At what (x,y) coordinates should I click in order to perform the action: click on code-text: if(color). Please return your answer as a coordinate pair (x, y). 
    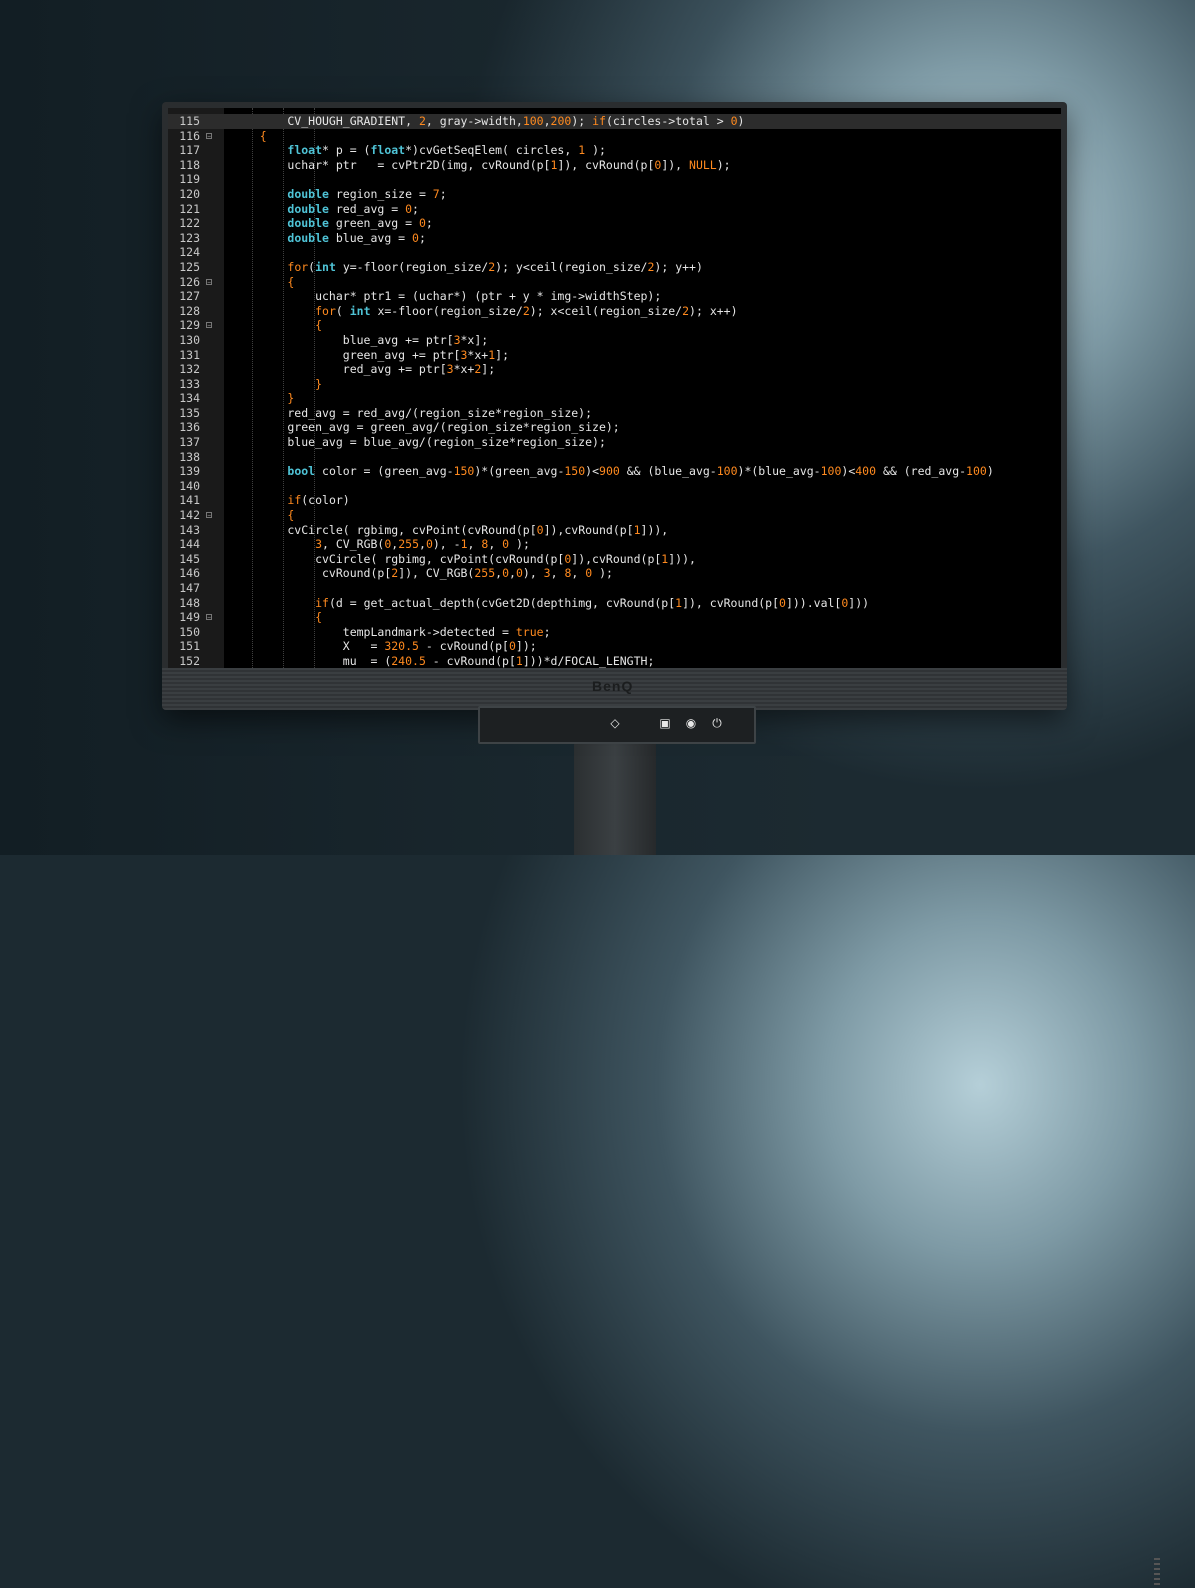
    Looking at the image, I should click on (290, 500).